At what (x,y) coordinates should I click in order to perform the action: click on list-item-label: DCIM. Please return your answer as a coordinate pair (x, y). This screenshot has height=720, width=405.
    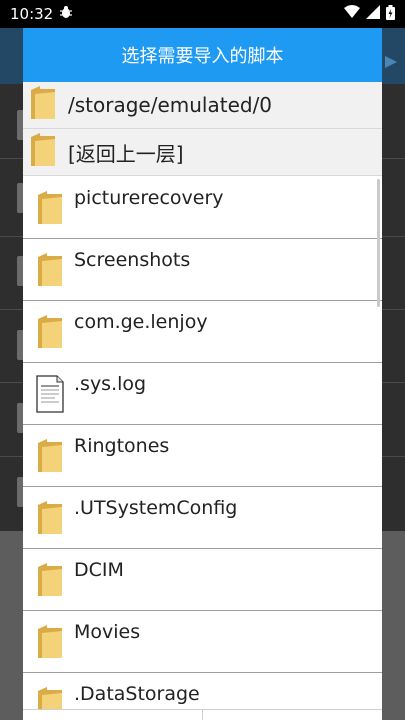
    Looking at the image, I should click on (99, 570).